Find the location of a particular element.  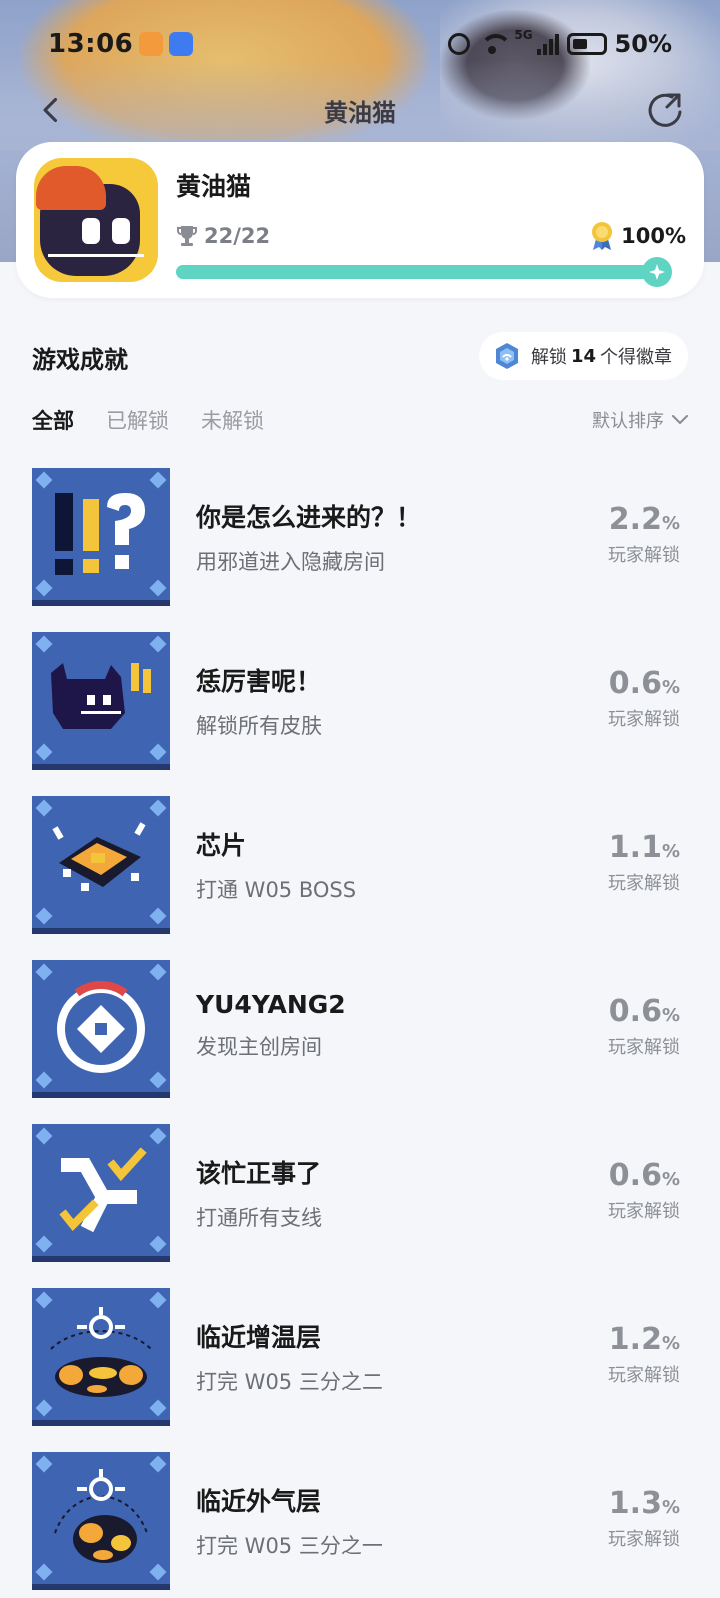

wifi-icon is located at coordinates (495, 44).